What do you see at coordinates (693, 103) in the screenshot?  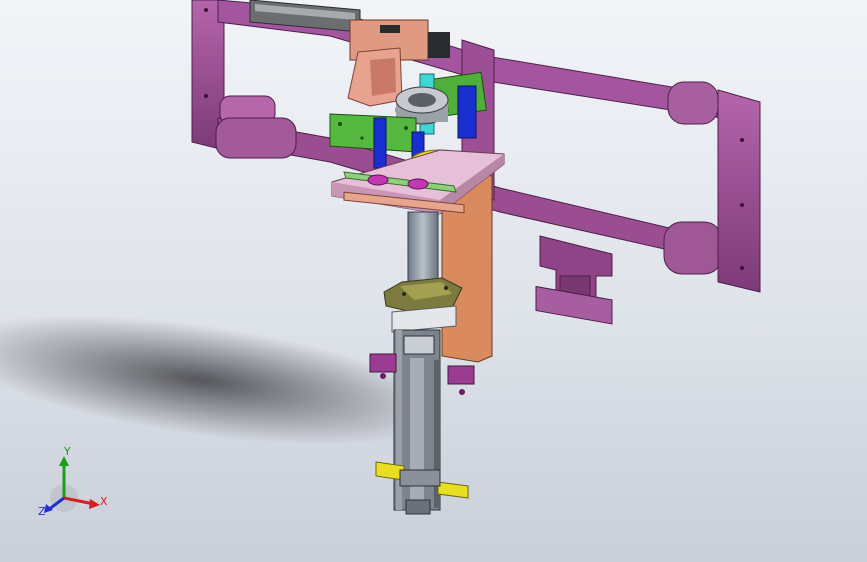 I see `frame-right-tube-upper` at bounding box center [693, 103].